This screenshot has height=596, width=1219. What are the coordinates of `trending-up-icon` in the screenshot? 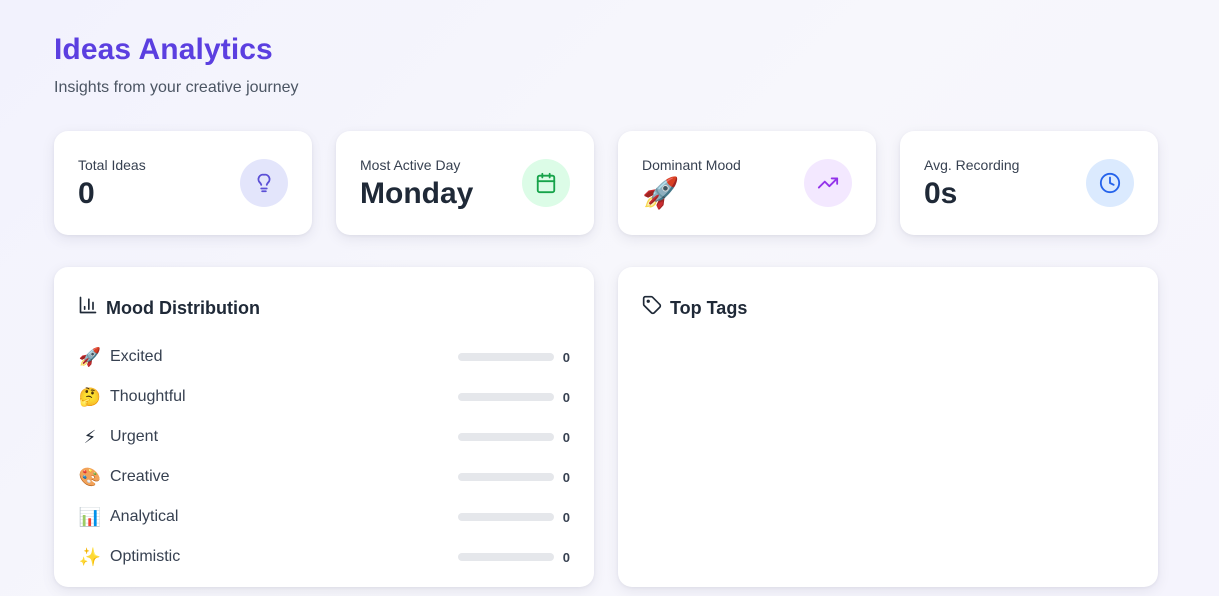 It's located at (828, 183).